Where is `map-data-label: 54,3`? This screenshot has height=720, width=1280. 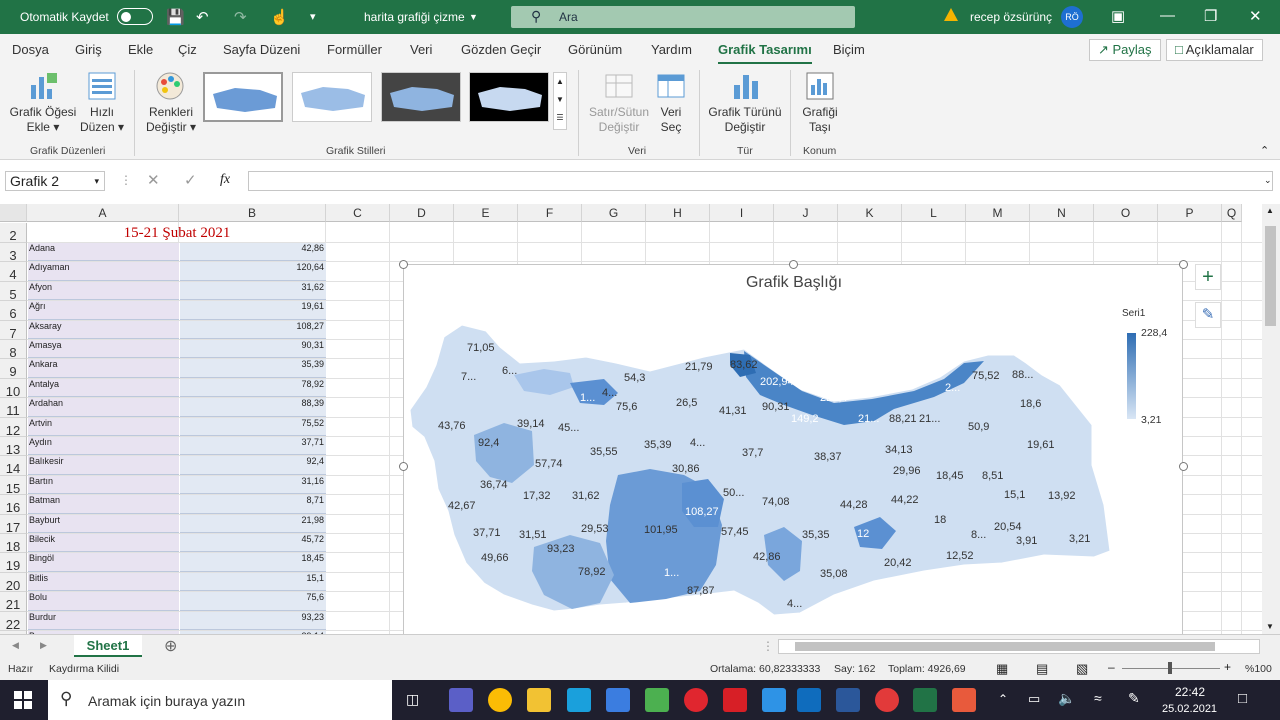
map-data-label: 54,3 is located at coordinates (634, 378).